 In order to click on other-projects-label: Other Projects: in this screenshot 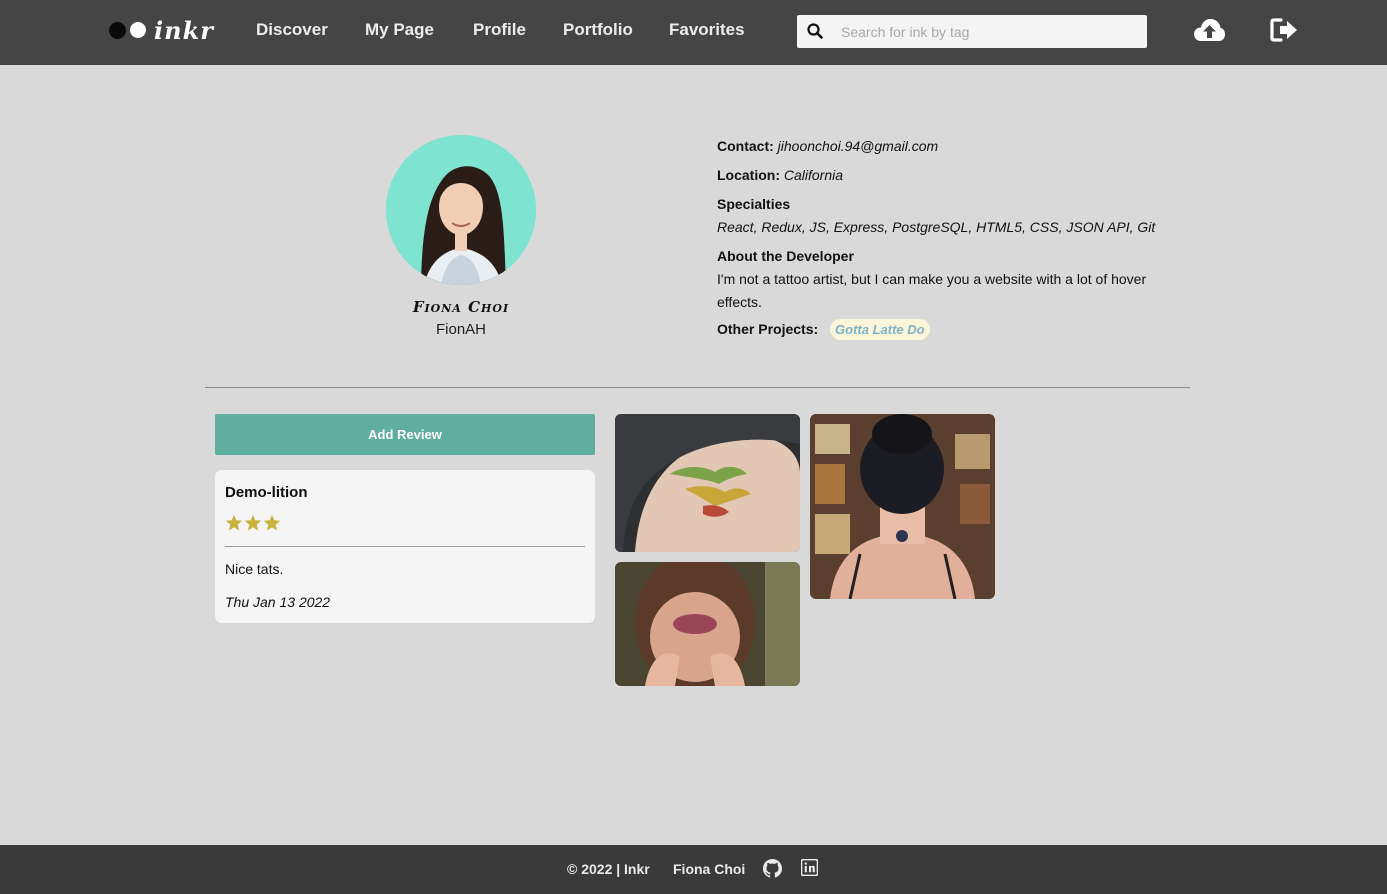, I will do `click(768, 329)`.